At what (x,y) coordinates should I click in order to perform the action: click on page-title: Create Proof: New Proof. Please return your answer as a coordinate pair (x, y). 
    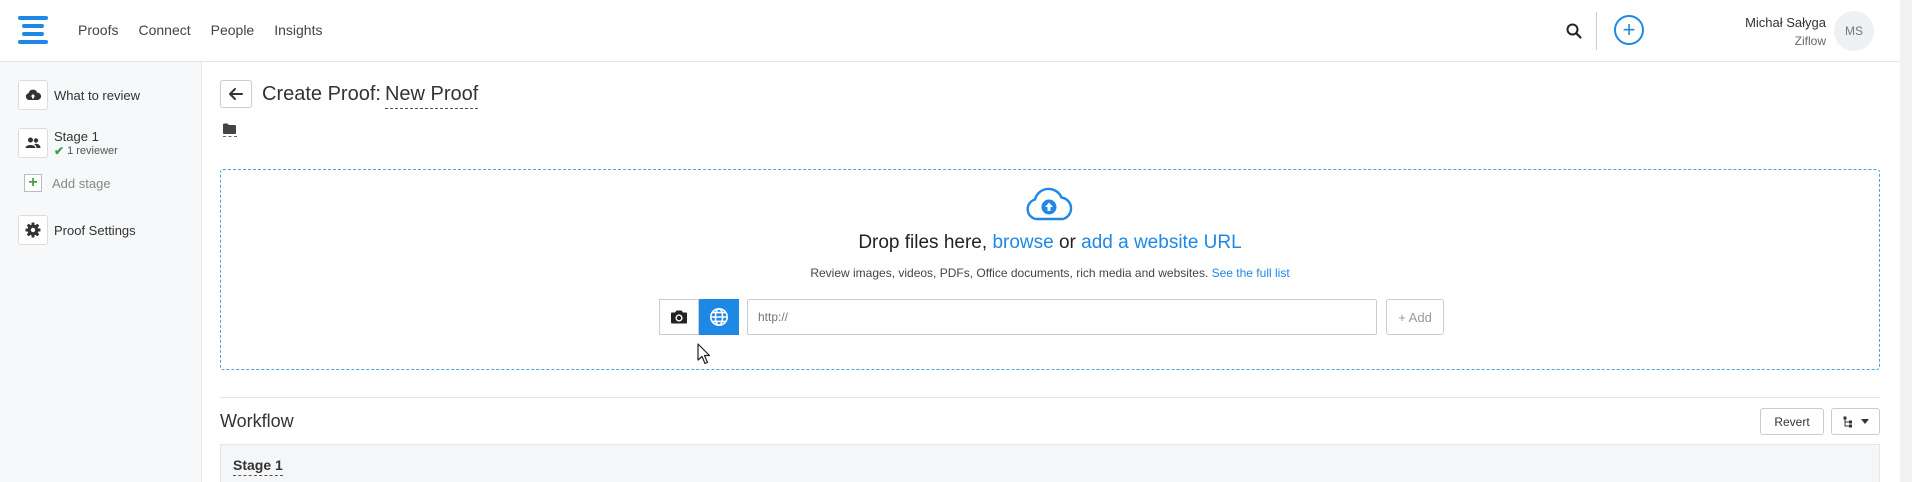
    Looking at the image, I should click on (370, 96).